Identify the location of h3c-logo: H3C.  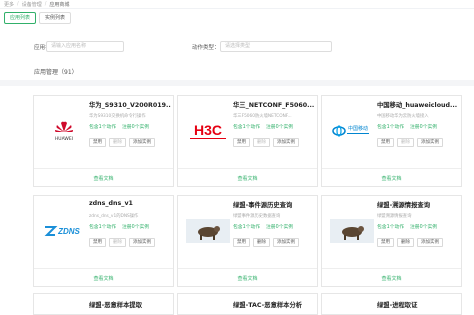
(208, 131).